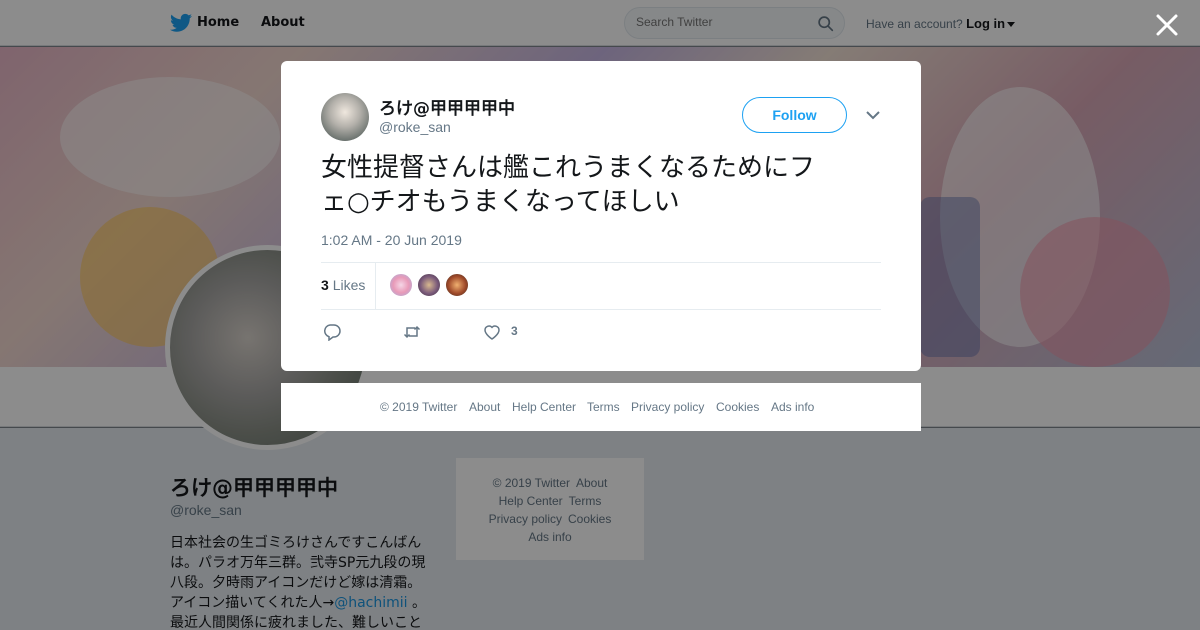 The width and height of the screenshot is (1200, 630). I want to click on likes-stat: 3 Likes, so click(343, 285).